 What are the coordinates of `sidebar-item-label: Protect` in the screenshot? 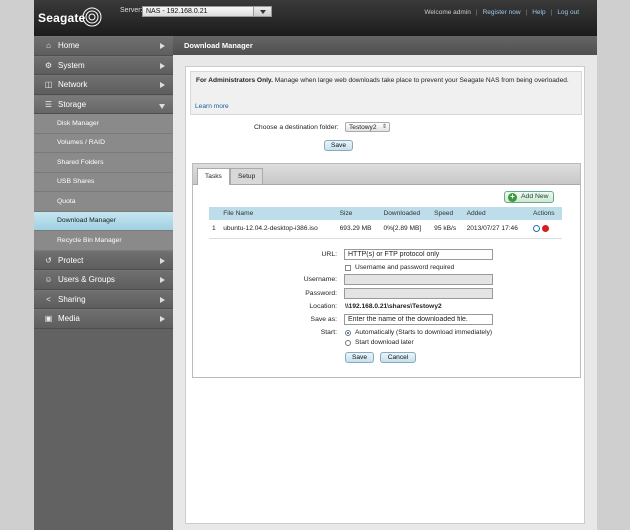 It's located at (71, 260).